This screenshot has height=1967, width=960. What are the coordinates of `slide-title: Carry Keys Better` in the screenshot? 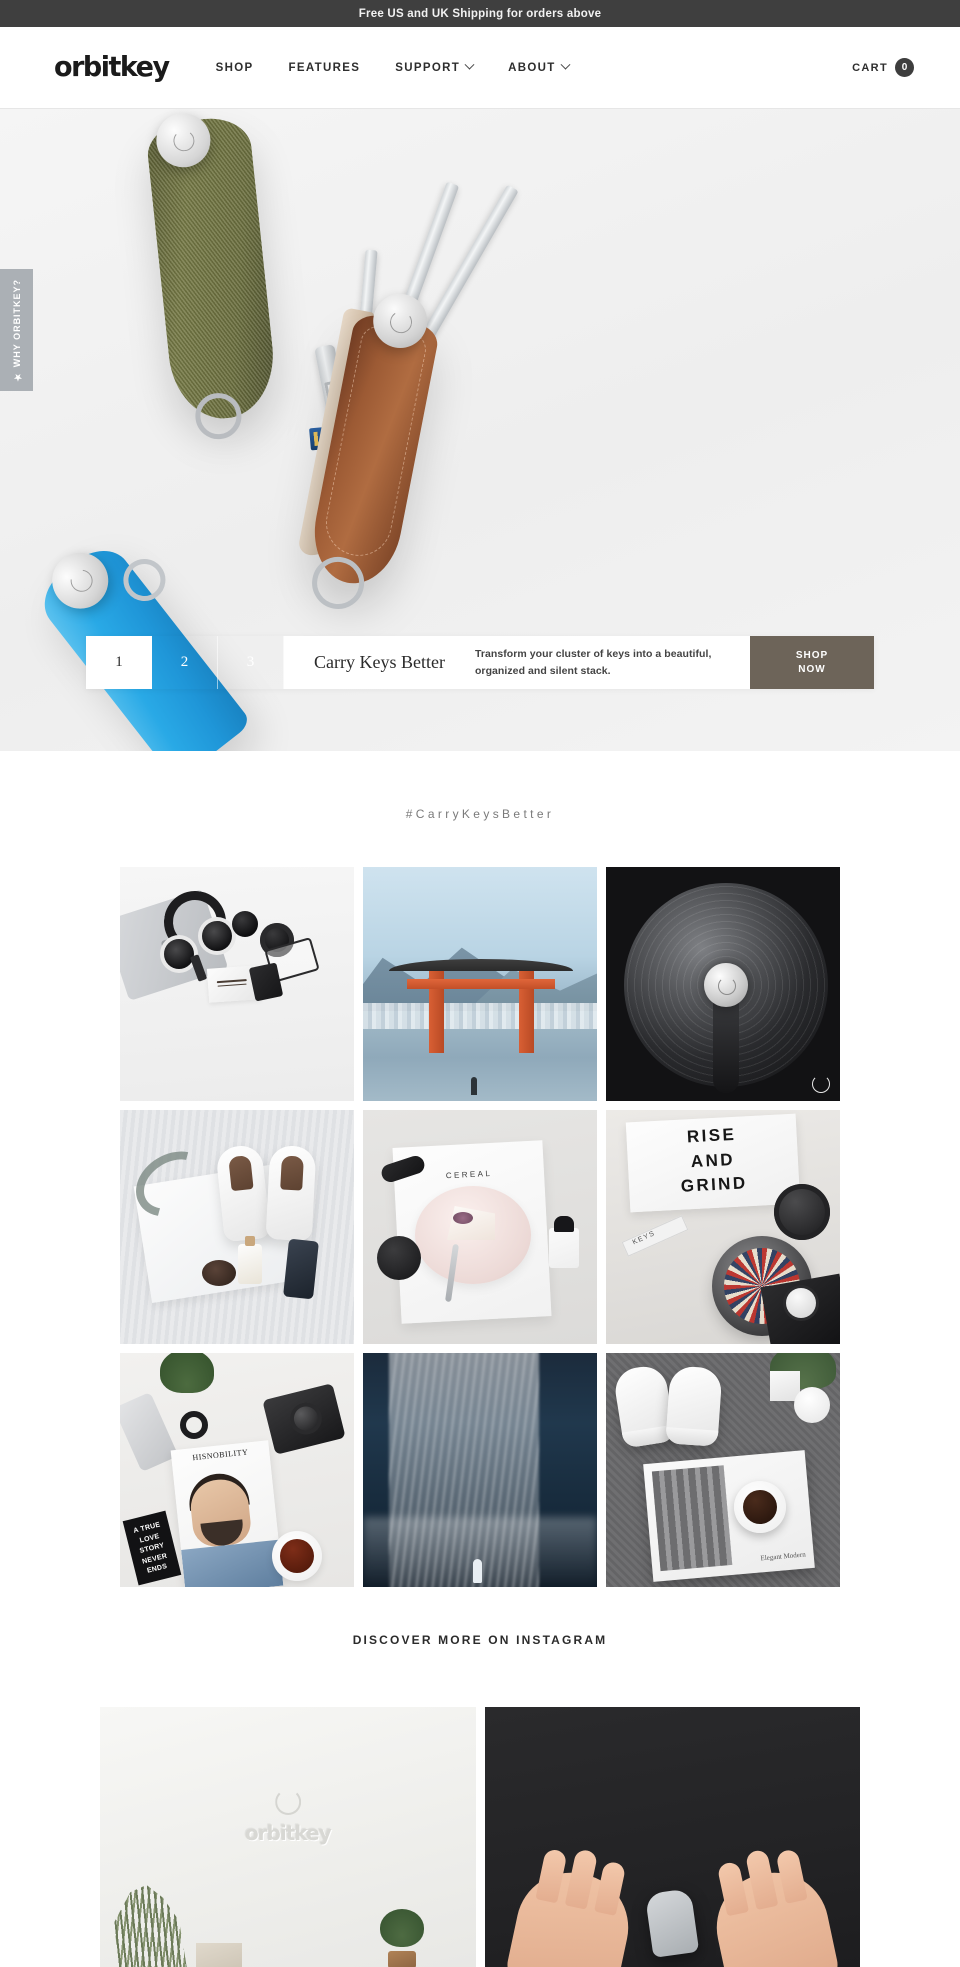 It's located at (379, 662).